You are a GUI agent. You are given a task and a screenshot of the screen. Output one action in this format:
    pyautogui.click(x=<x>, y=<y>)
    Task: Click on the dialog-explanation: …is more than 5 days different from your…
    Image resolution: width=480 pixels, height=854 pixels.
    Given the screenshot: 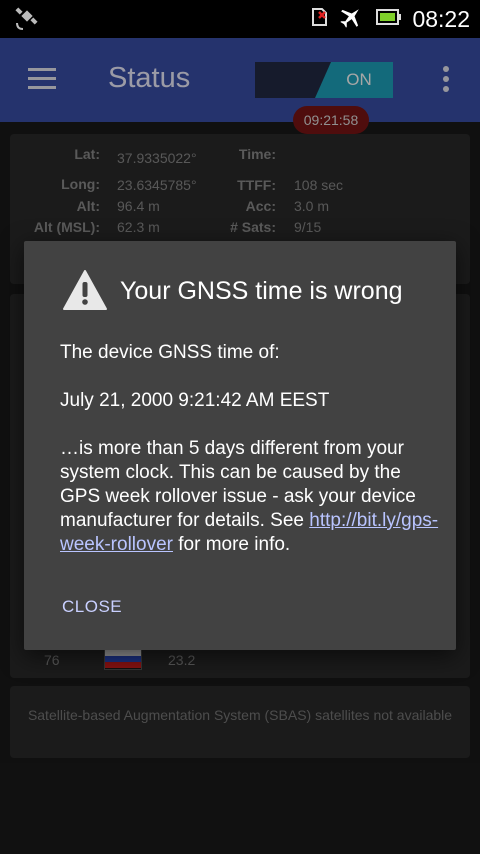 What is the action you would take?
    pyautogui.click(x=250, y=497)
    